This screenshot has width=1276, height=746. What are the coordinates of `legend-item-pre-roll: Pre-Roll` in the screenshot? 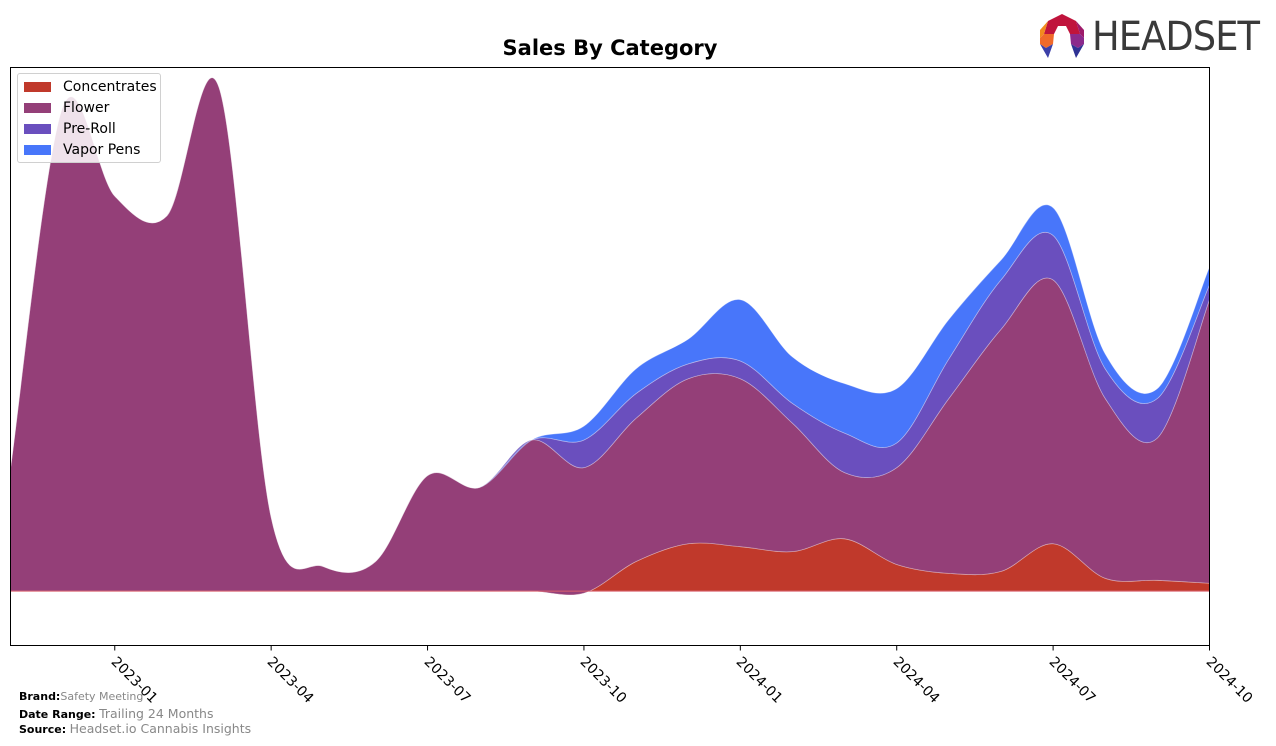 It's located at (70, 129).